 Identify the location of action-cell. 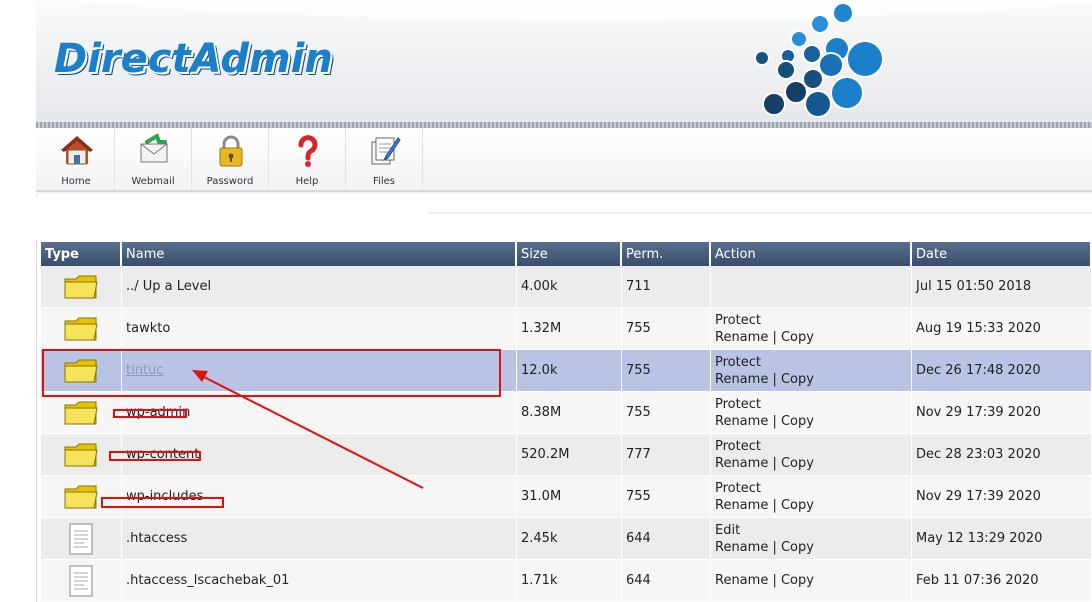
(811, 287).